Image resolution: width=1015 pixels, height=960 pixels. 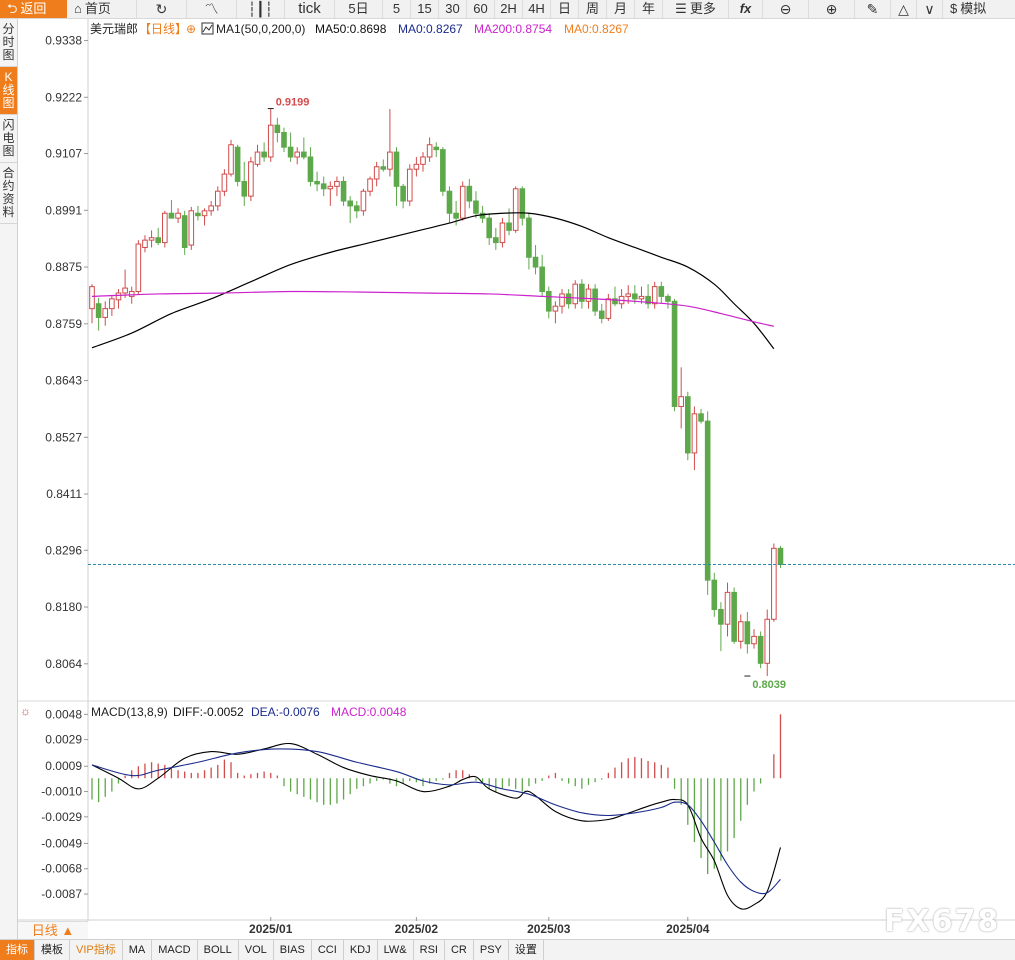 What do you see at coordinates (63, 714) in the screenshot?
I see `macd-tick-label: 0.0048` at bounding box center [63, 714].